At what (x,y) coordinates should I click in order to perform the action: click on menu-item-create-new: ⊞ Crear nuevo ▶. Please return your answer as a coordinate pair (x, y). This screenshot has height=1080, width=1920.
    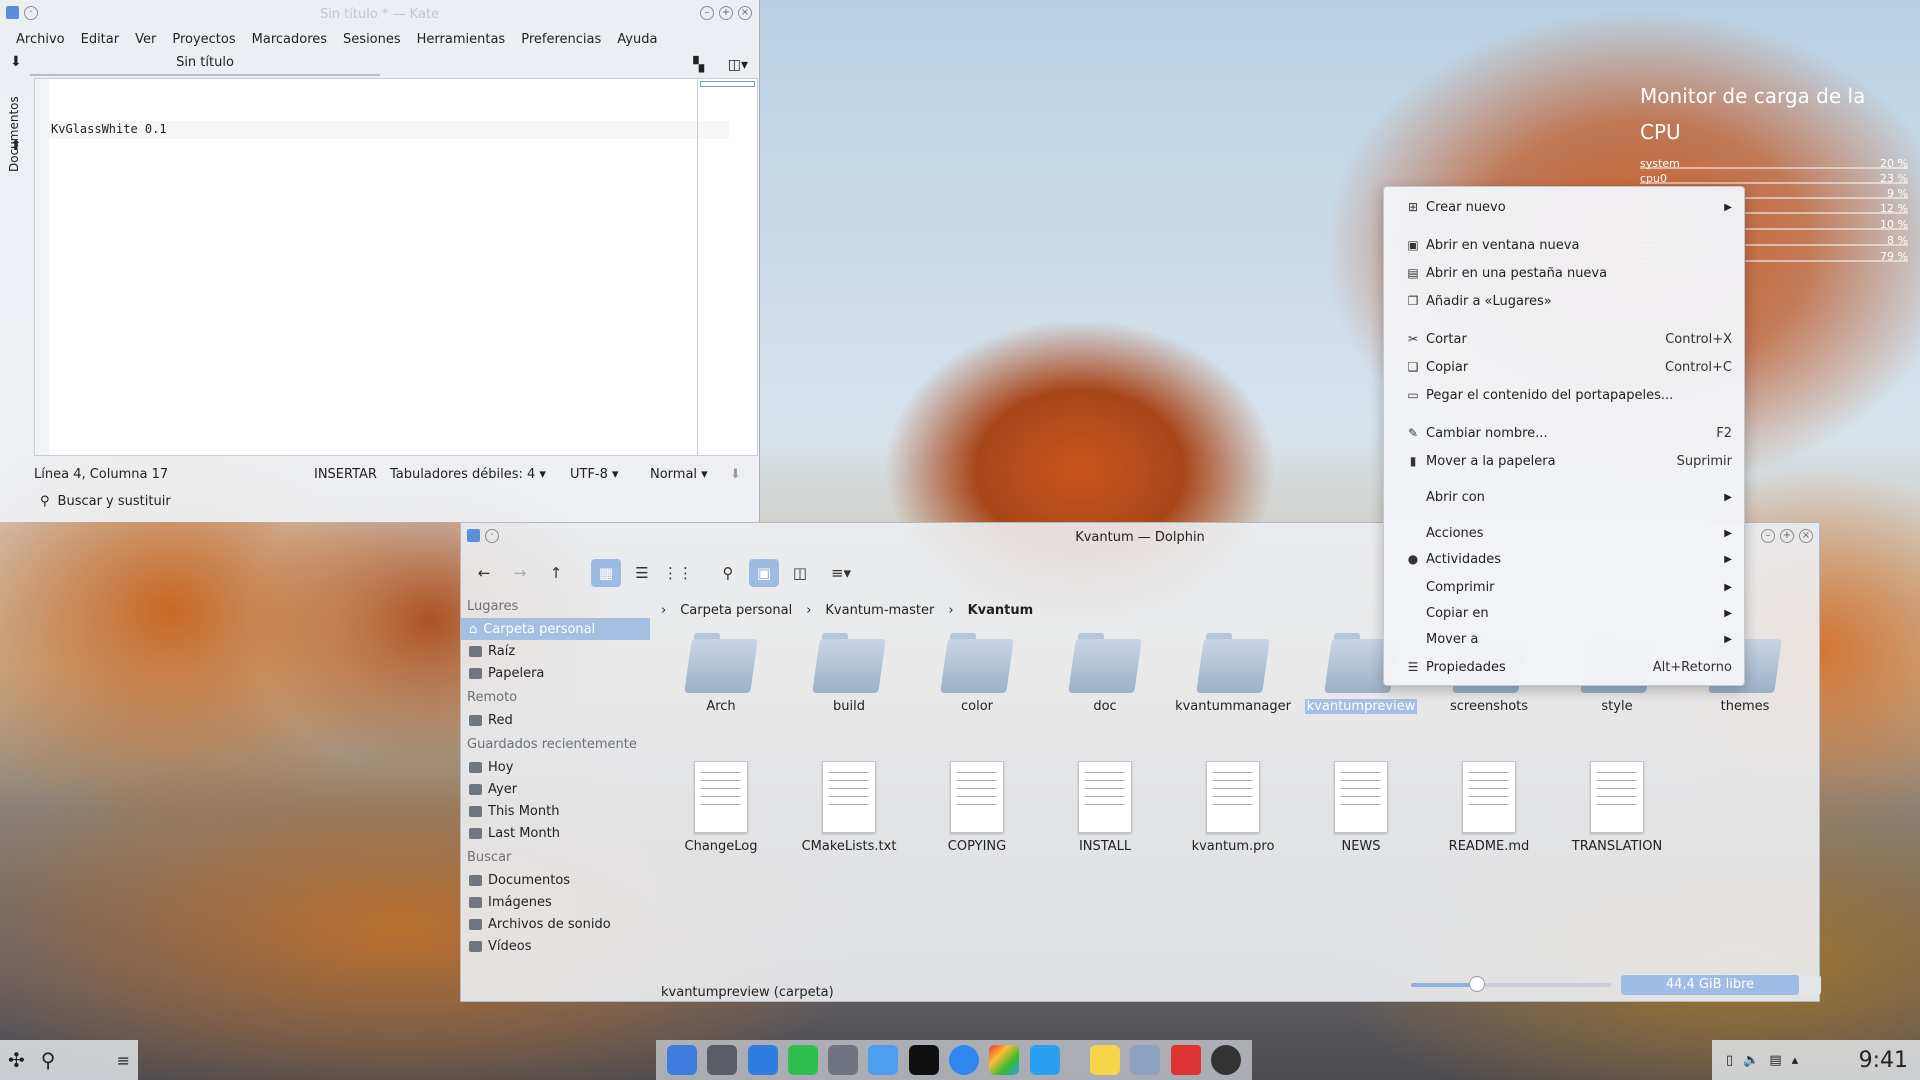
    Looking at the image, I should click on (1569, 207).